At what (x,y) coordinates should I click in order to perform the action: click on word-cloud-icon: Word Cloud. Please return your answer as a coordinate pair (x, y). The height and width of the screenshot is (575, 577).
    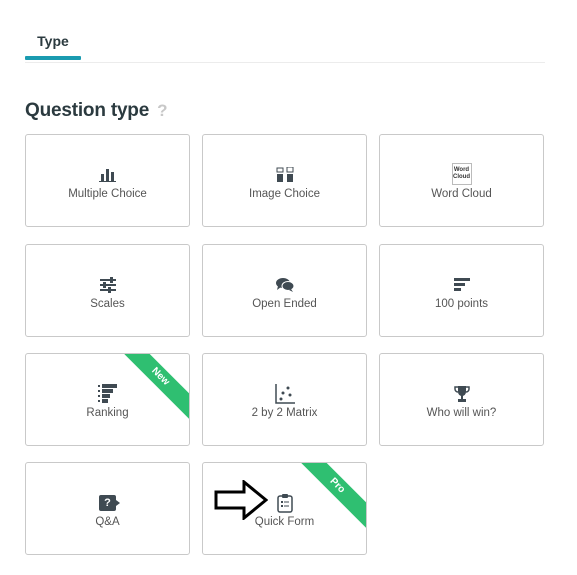
    Looking at the image, I should click on (461, 174).